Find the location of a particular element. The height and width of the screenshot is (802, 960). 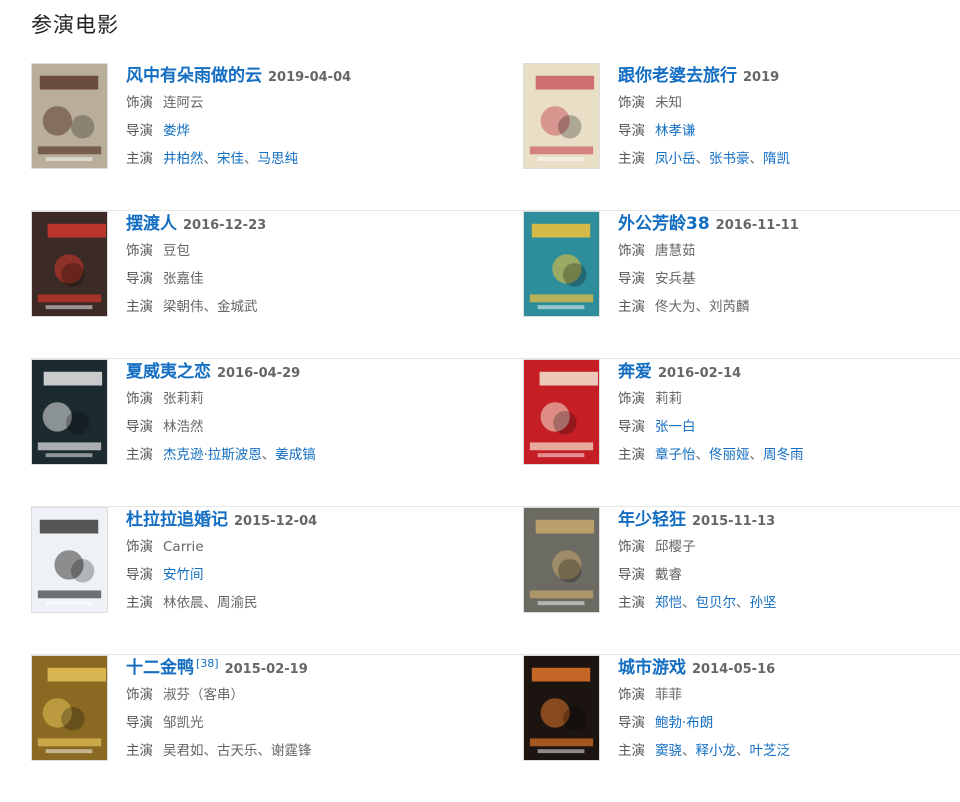

movie-title-link: 跟你老婆去旅行 is located at coordinates (677, 76).